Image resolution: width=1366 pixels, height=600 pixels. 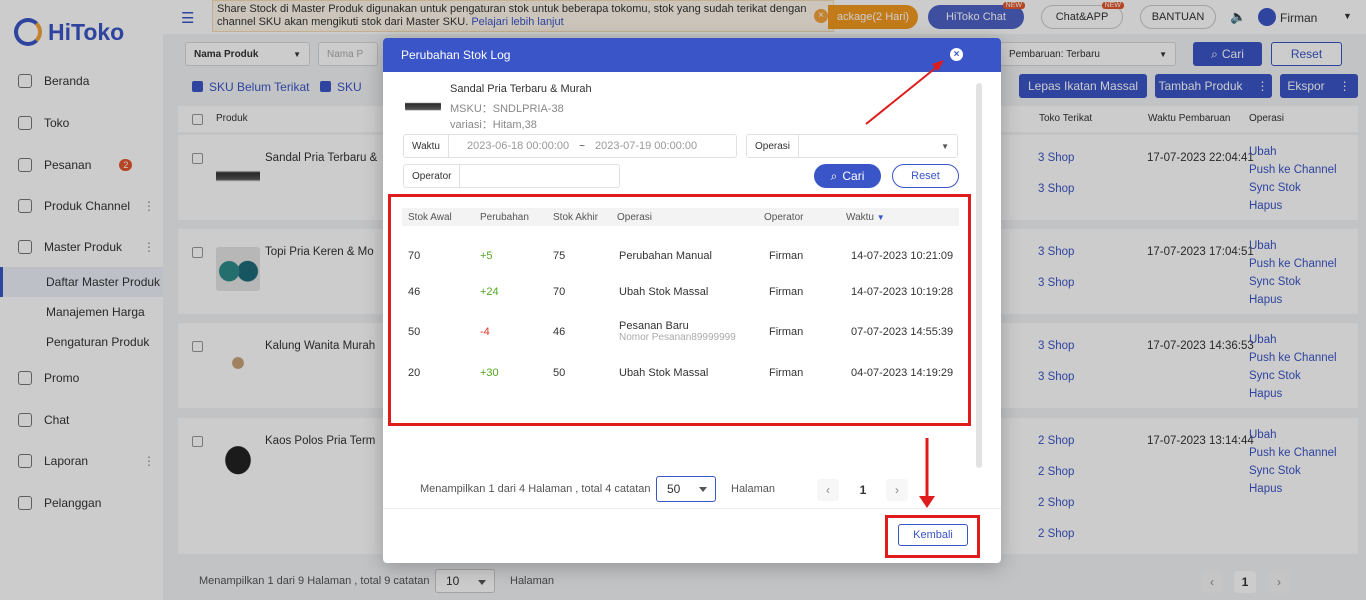 I want to click on current-page: 1, so click(x=863, y=490).